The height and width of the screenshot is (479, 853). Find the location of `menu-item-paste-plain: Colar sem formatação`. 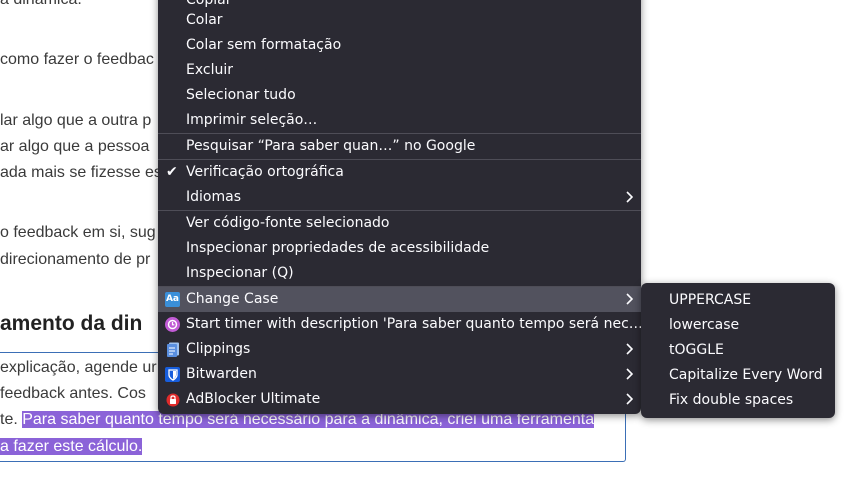

menu-item-paste-plain: Colar sem formatação is located at coordinates (399, 45).